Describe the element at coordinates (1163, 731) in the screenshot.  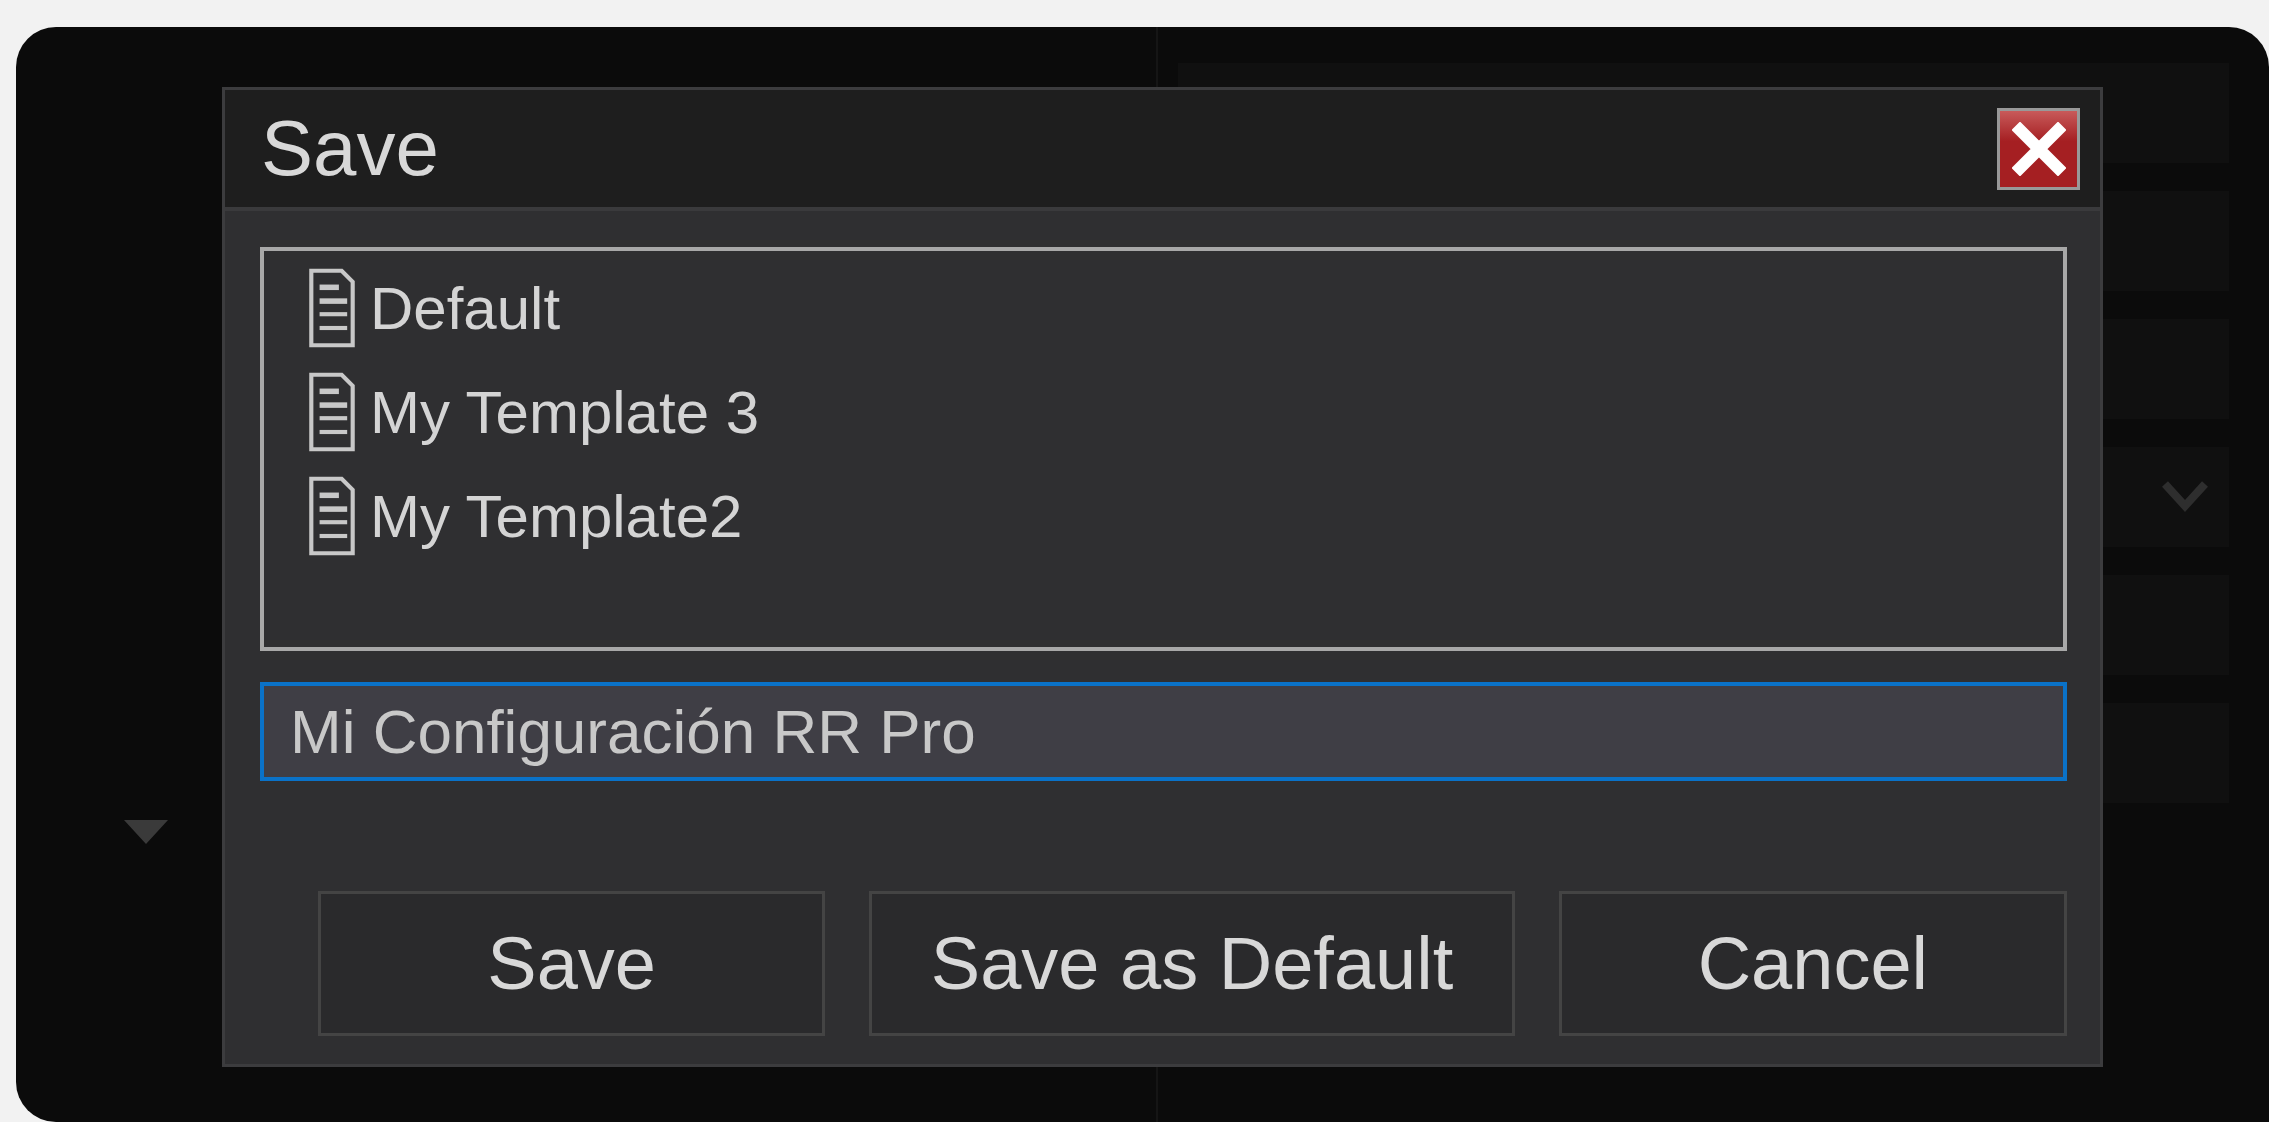
I see `name-field: Mi Configuración RR Pro` at that location.